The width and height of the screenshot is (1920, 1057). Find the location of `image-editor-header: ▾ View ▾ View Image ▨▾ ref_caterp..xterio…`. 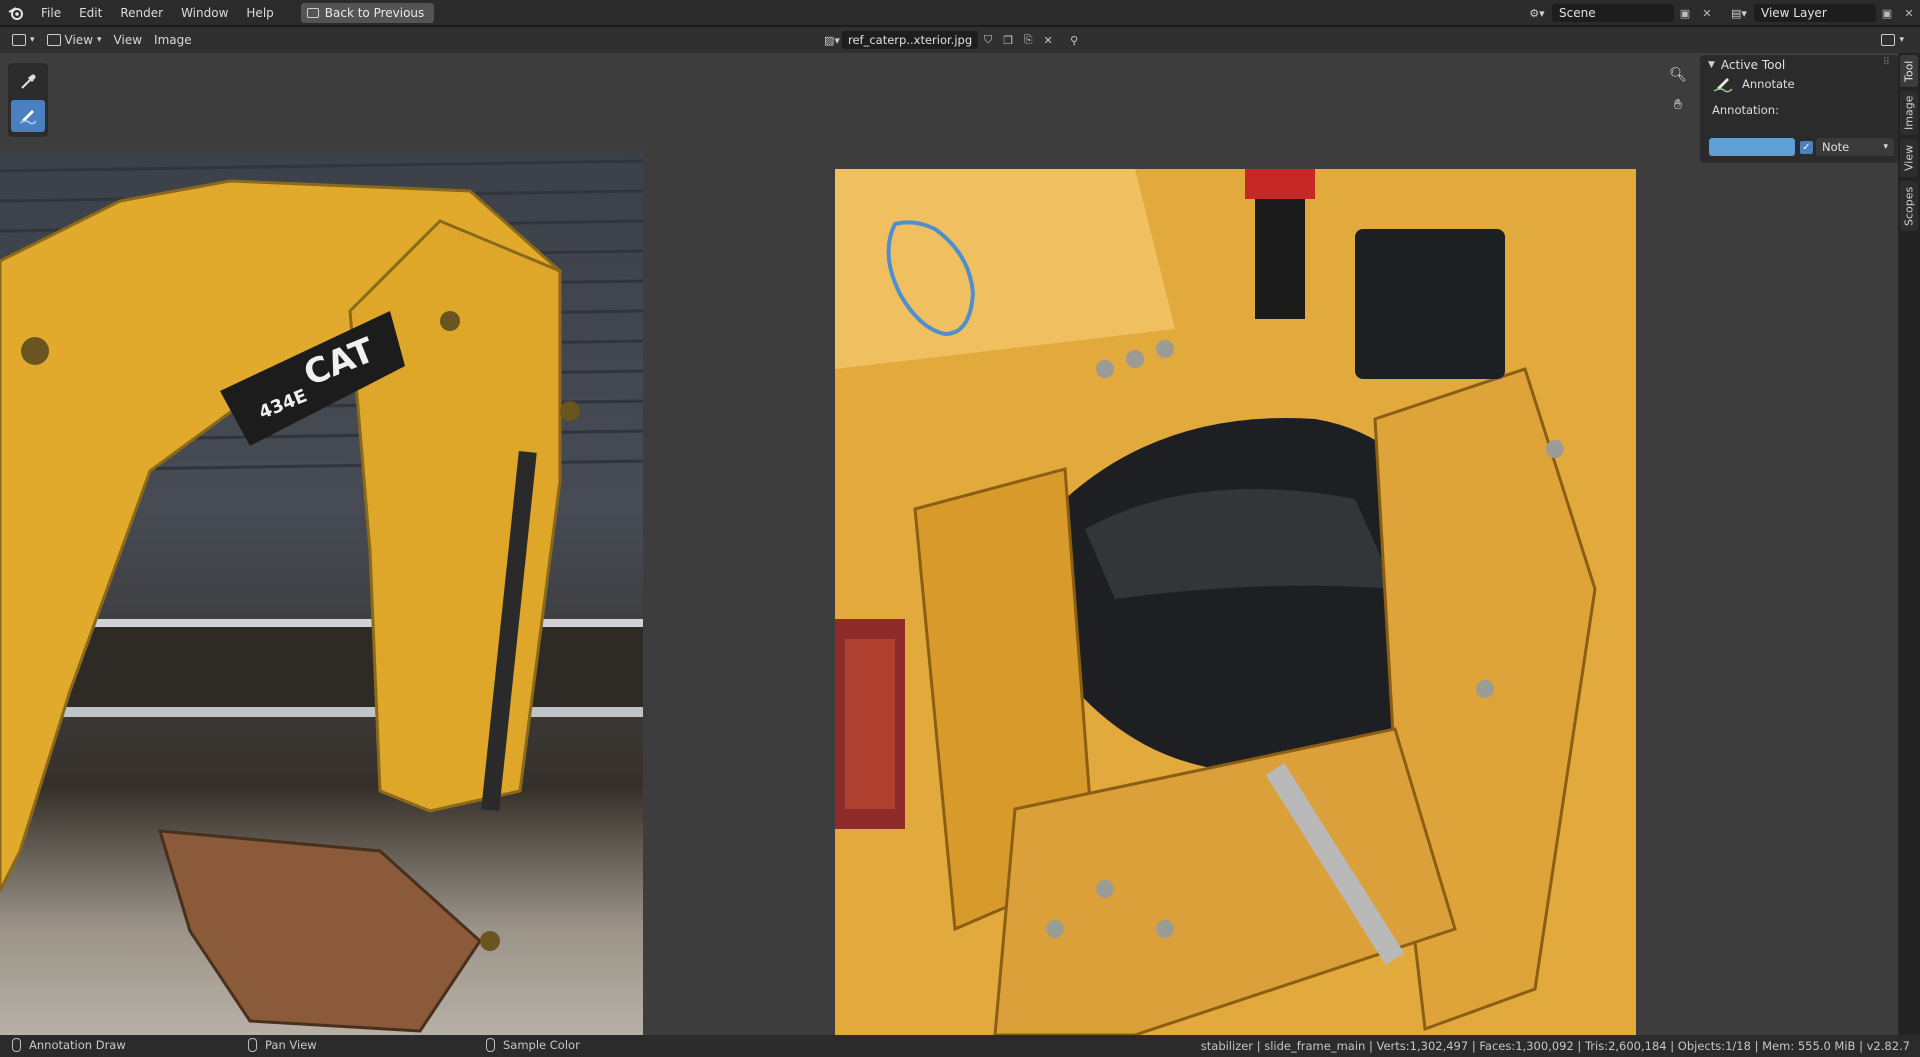

image-editor-header: ▾ View ▾ View Image ▨▾ ref_caterp..xterio… is located at coordinates (960, 40).